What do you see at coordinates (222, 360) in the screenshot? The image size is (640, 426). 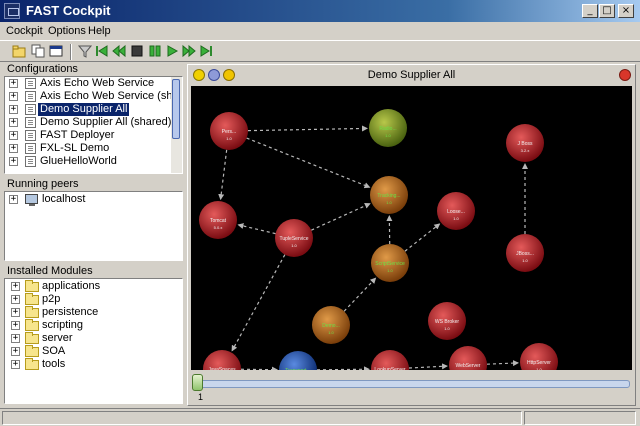 I see `service-node: JavaSpaces1.2.x` at bounding box center [222, 360].